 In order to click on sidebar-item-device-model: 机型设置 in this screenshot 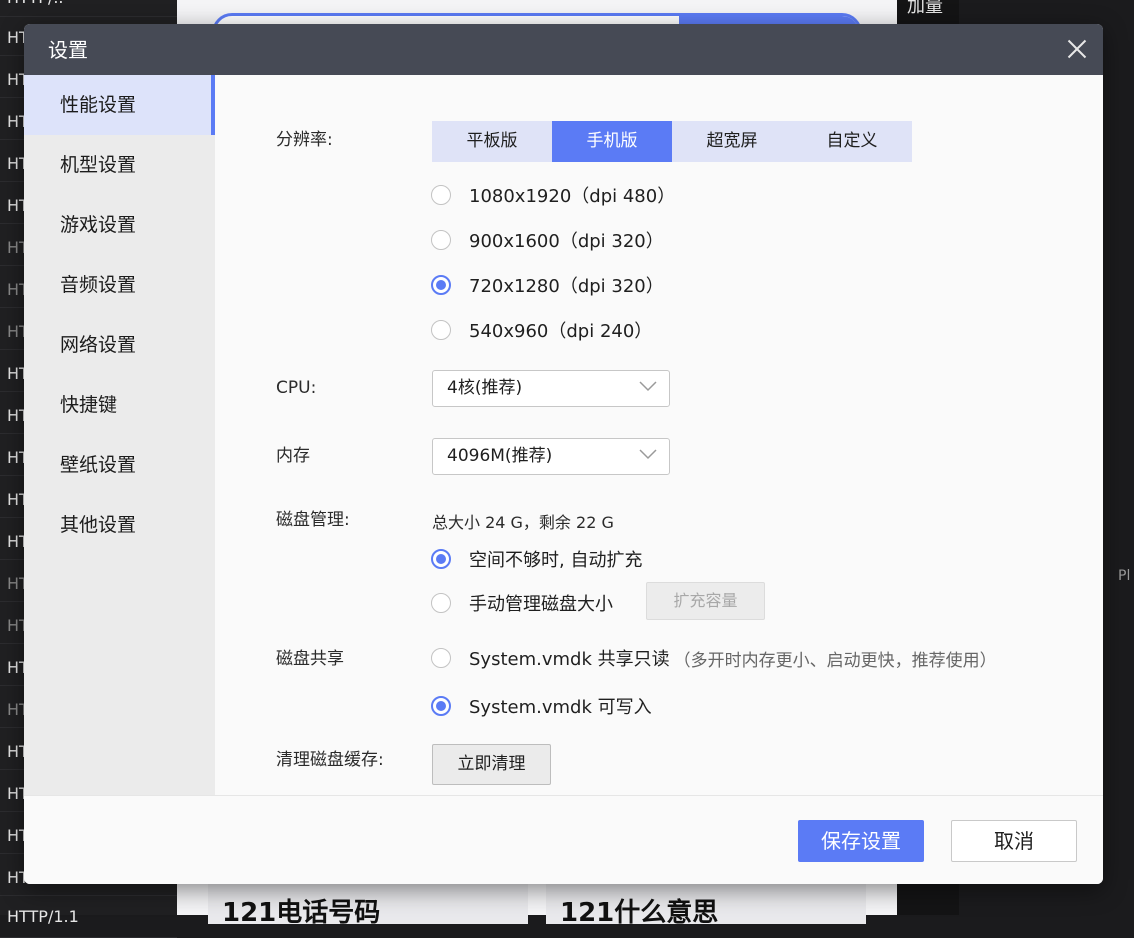, I will do `click(119, 165)`.